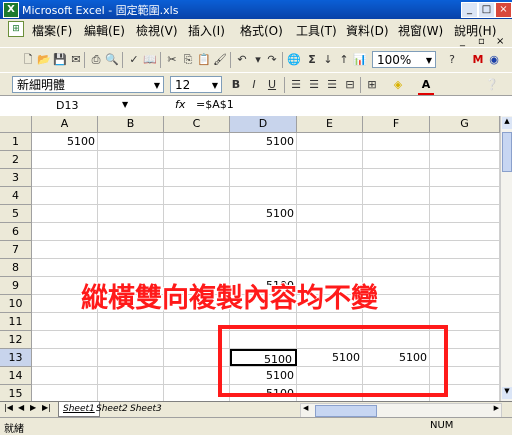 The height and width of the screenshot is (435, 512). What do you see at coordinates (367, 30) in the screenshot?
I see `menu-data: 資料(D)` at bounding box center [367, 30].